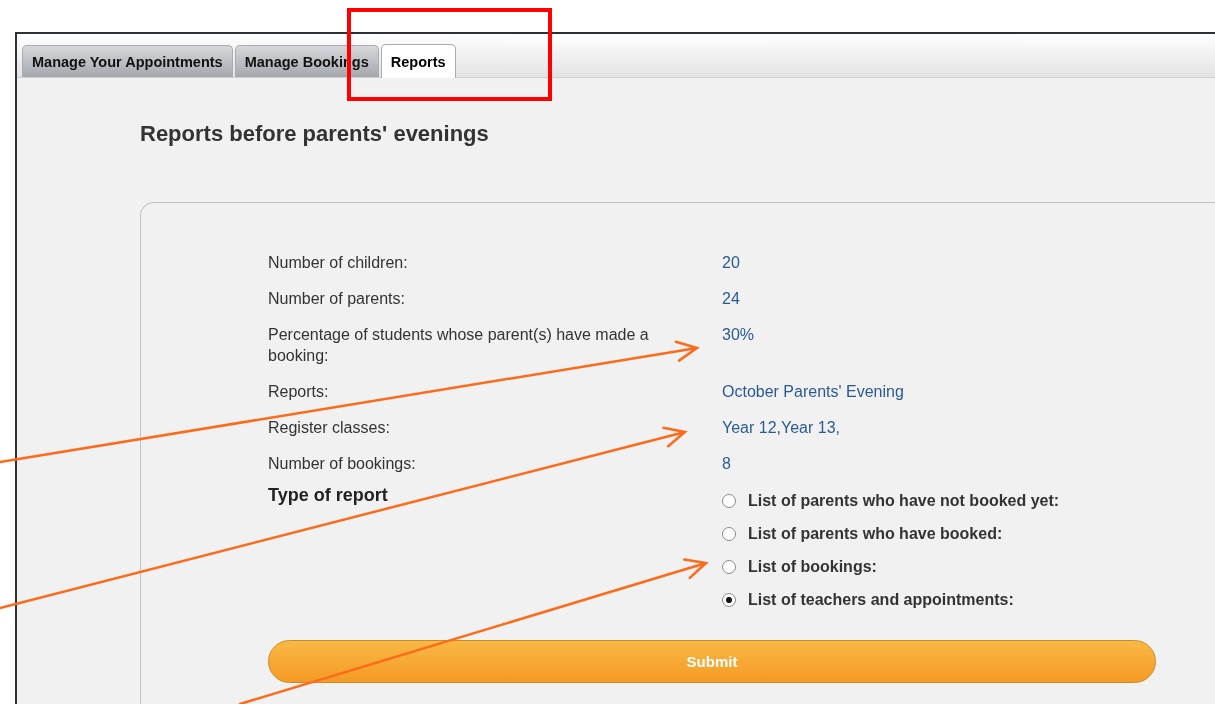 The image size is (1215, 704). Describe the element at coordinates (315, 134) in the screenshot. I see `page-title: Reports before parents' evenings` at that location.